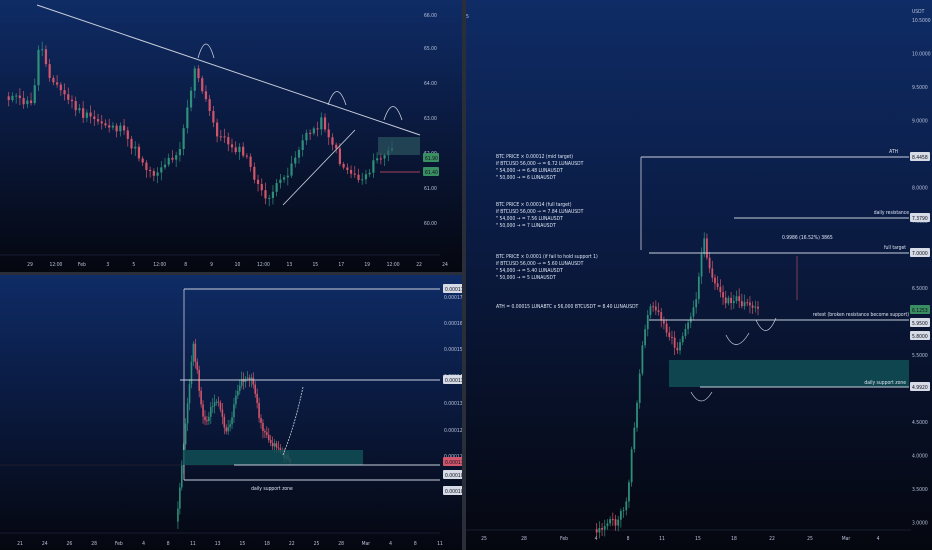 The image size is (932, 550). I want to click on target-note-mid: " 50,000 → = 6 LUNAUSDT, so click(526, 178).